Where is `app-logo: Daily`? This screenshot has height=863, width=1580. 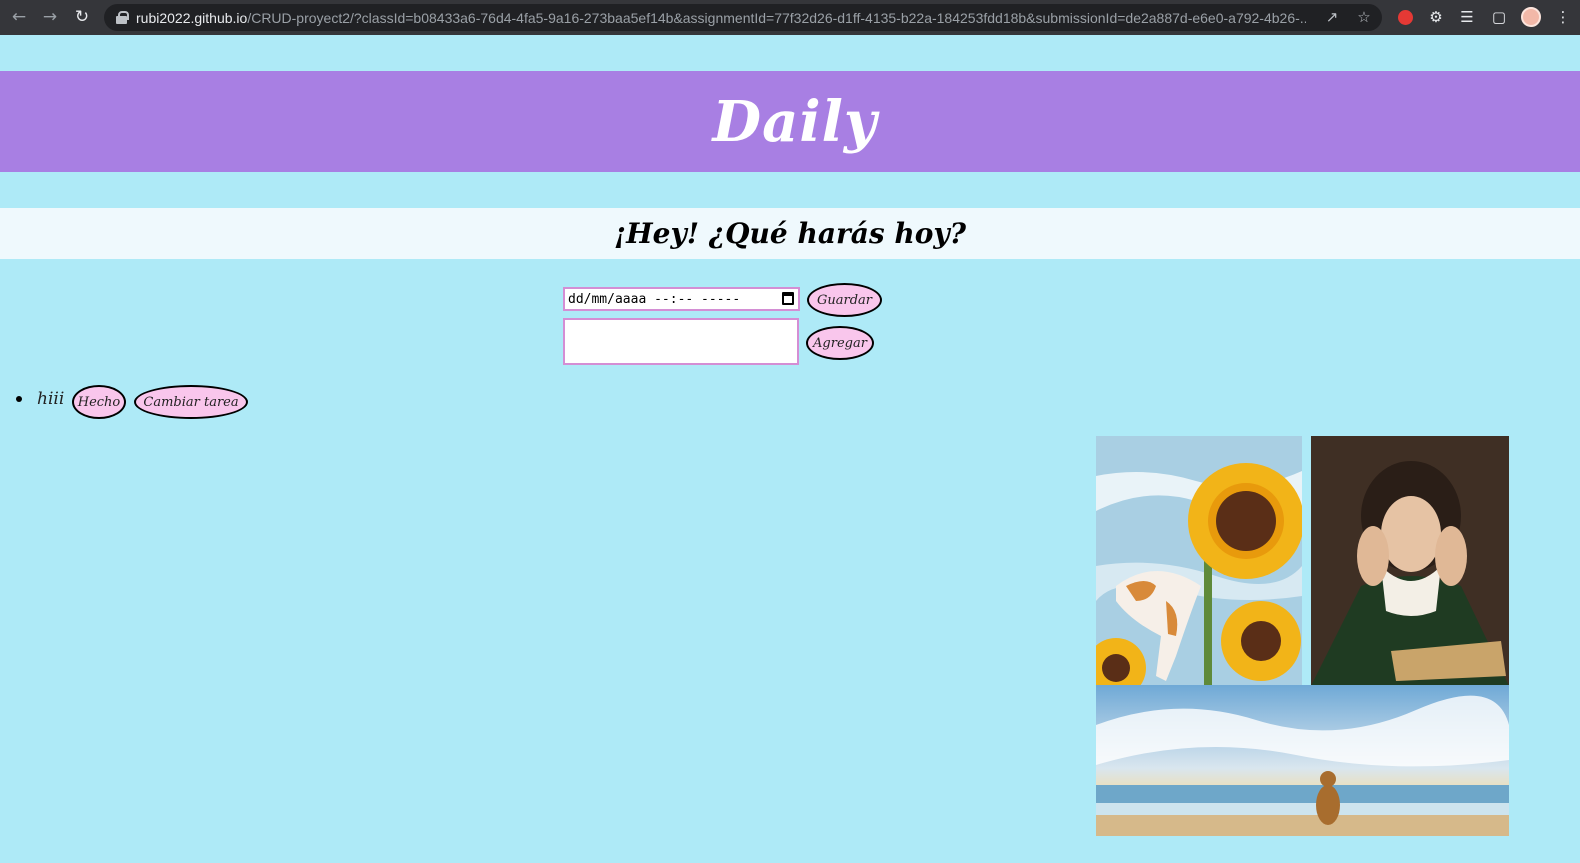 app-logo: Daily is located at coordinates (795, 121).